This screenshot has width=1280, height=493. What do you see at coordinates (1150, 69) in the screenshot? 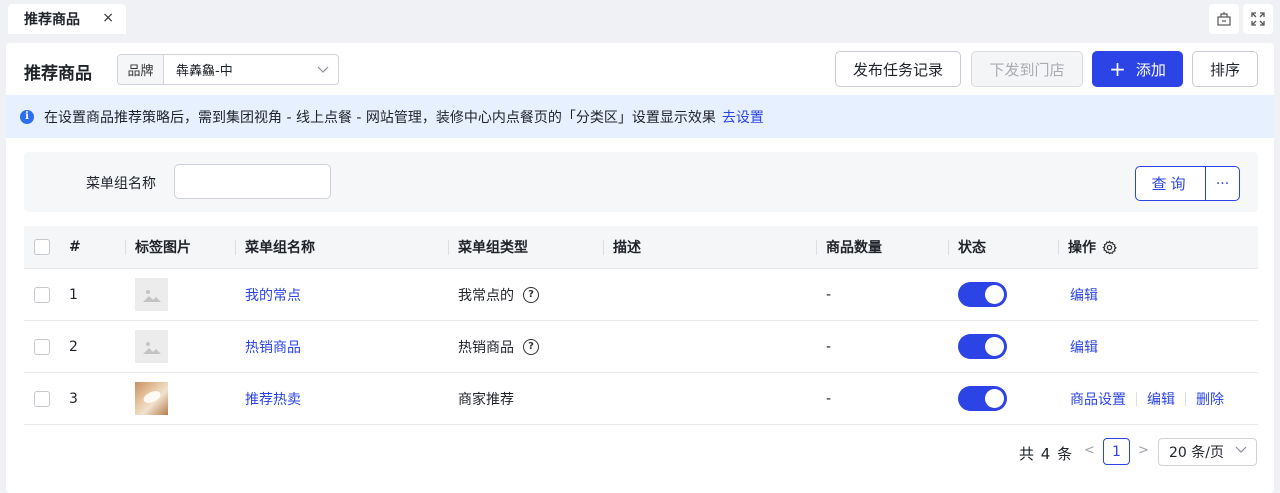
I see `add-button-label: 添加` at bounding box center [1150, 69].